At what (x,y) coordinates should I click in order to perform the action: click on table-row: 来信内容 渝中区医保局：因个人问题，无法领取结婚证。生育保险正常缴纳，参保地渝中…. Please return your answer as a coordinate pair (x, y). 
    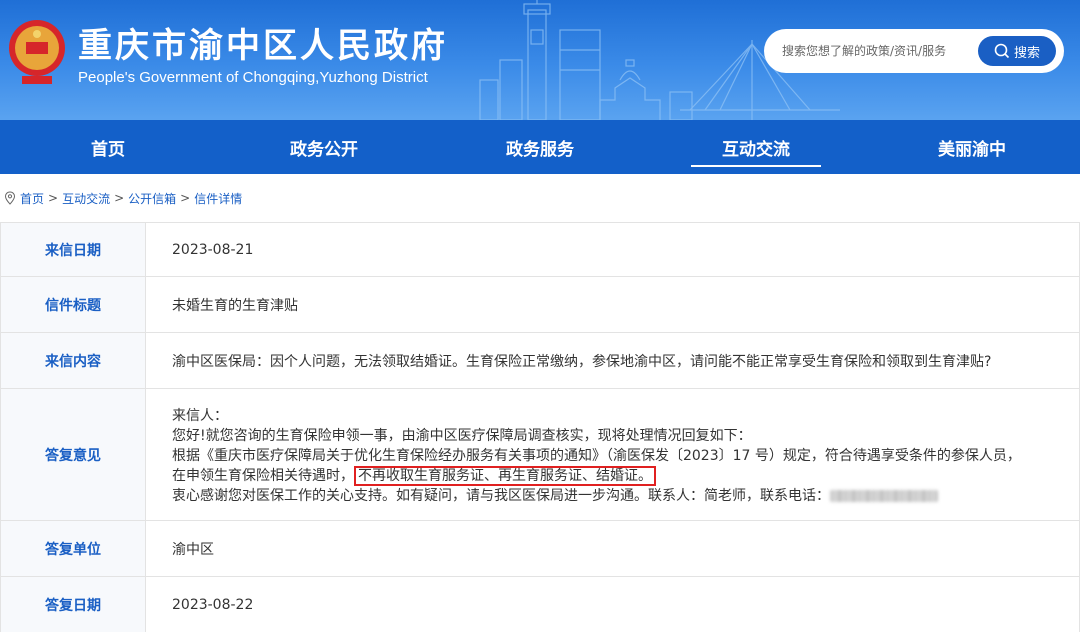
    Looking at the image, I should click on (540, 360).